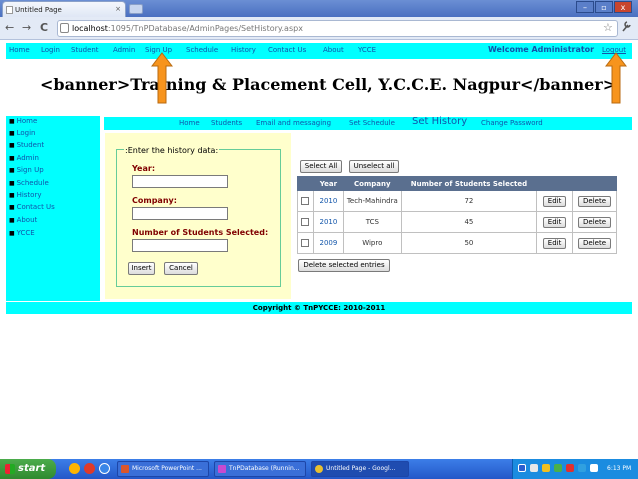  Describe the element at coordinates (626, 28) in the screenshot. I see `wrench-menu-icon` at that location.